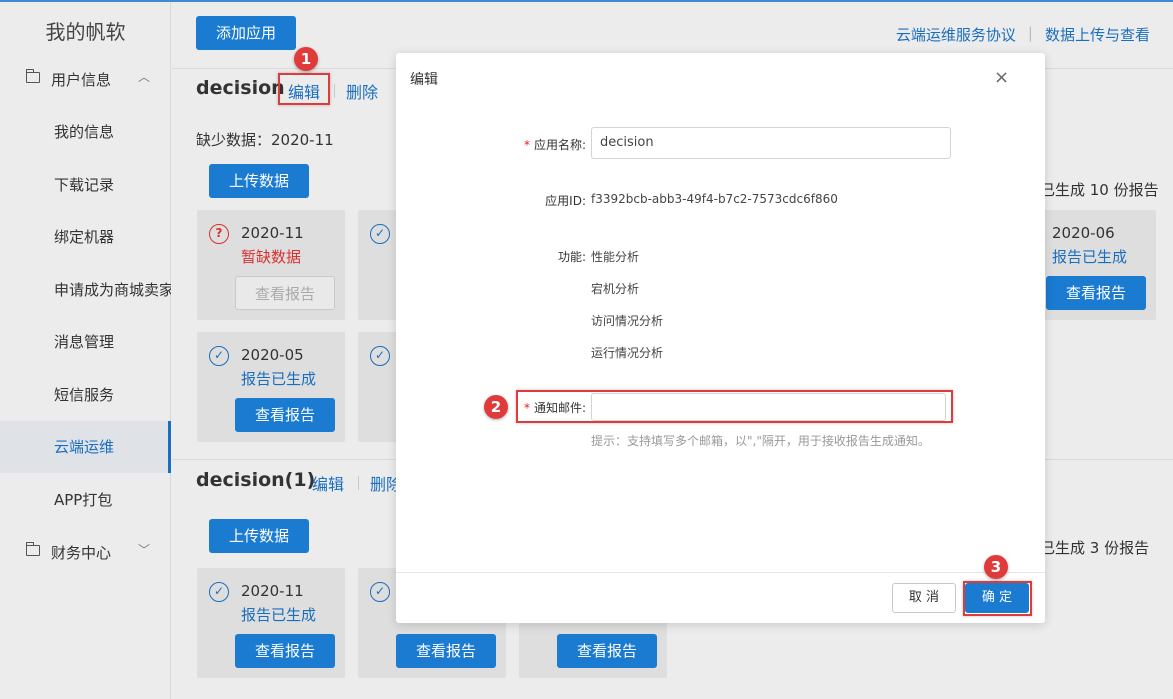  What do you see at coordinates (272, 355) in the screenshot?
I see `card-month: 2020-05` at bounding box center [272, 355].